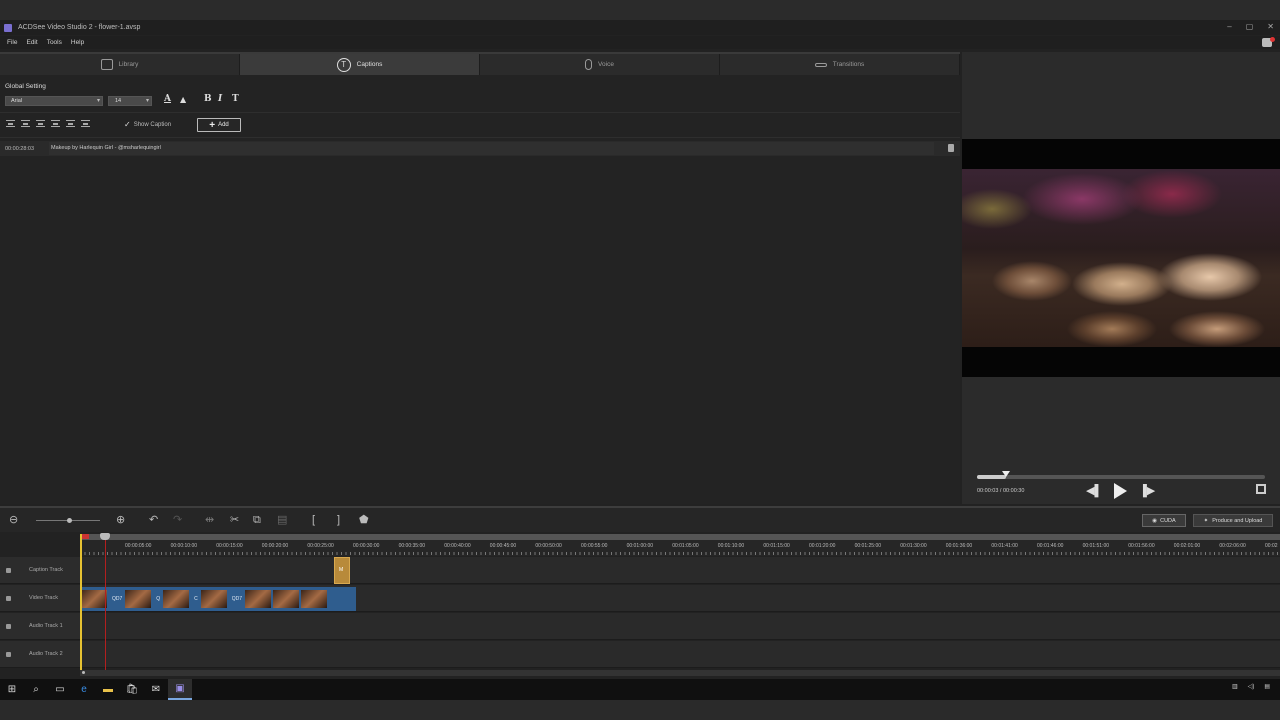 The height and width of the screenshot is (720, 1280). Describe the element at coordinates (1121, 475) in the screenshot. I see `seek-bar` at that location.